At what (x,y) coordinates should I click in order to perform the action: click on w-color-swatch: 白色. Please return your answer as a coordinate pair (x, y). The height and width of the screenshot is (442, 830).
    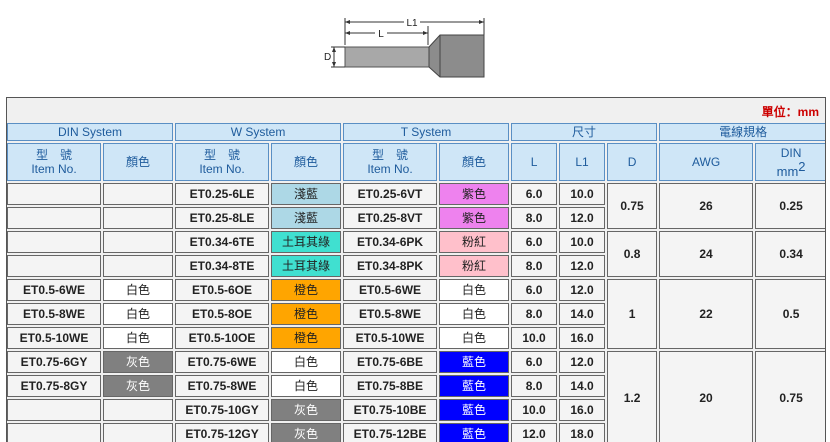
    Looking at the image, I should click on (306, 362).